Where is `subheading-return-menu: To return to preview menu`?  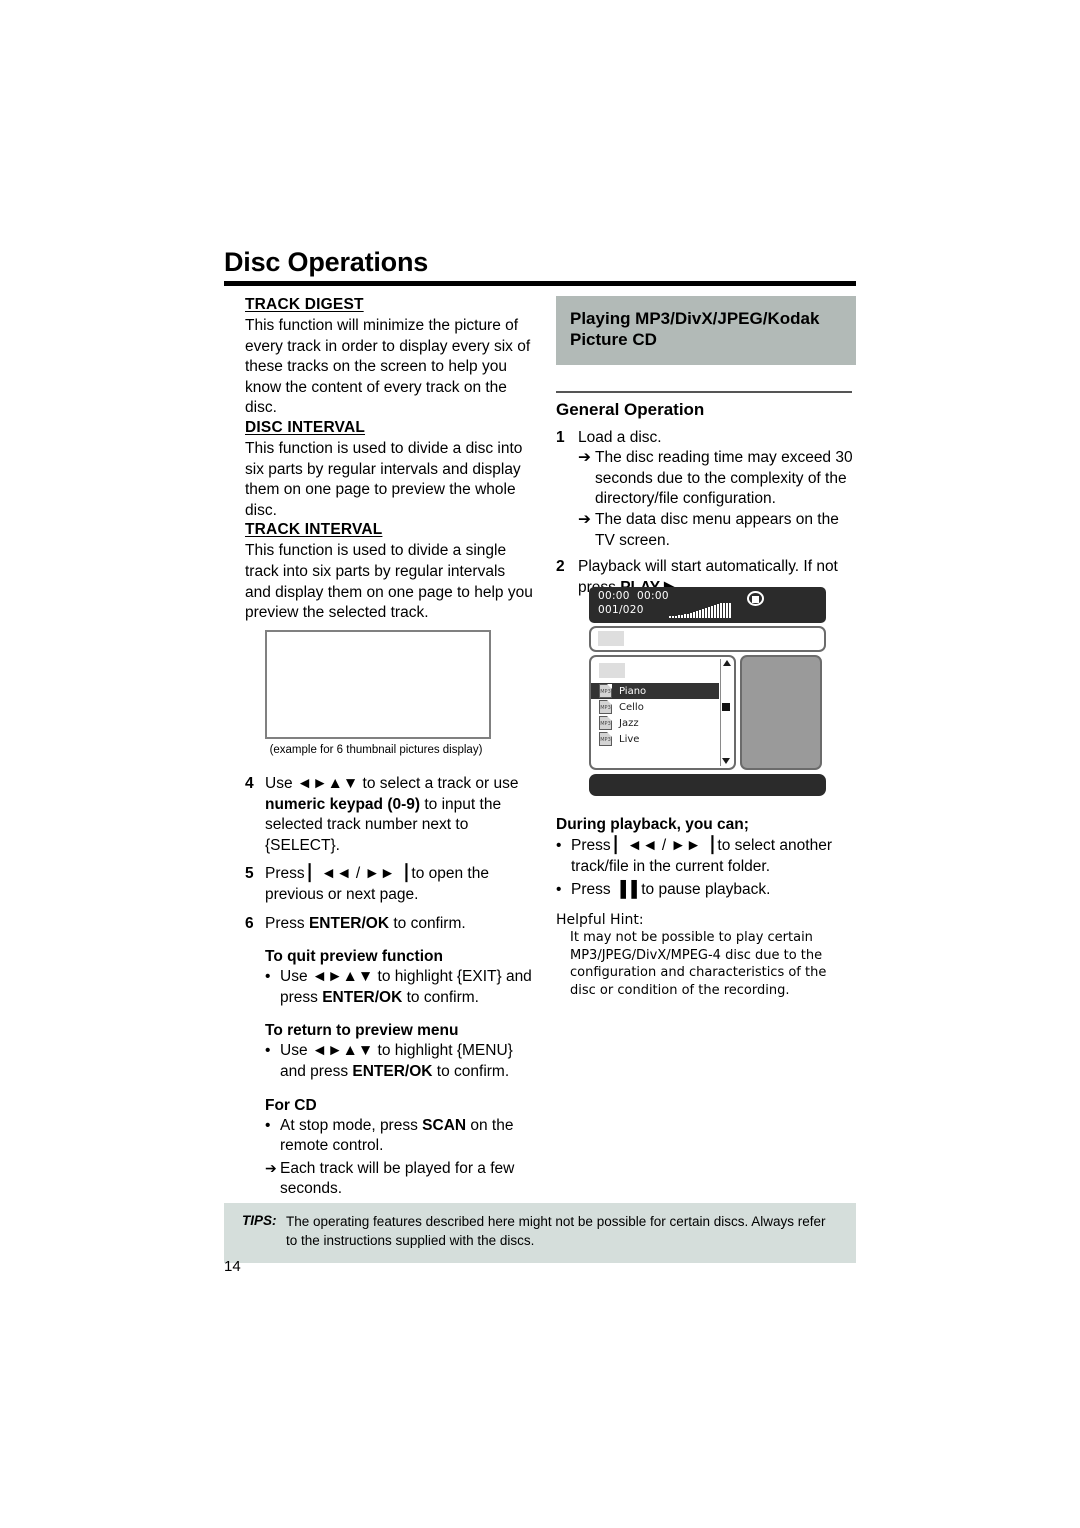 subheading-return-menu: To return to preview menu is located at coordinates (362, 1031).